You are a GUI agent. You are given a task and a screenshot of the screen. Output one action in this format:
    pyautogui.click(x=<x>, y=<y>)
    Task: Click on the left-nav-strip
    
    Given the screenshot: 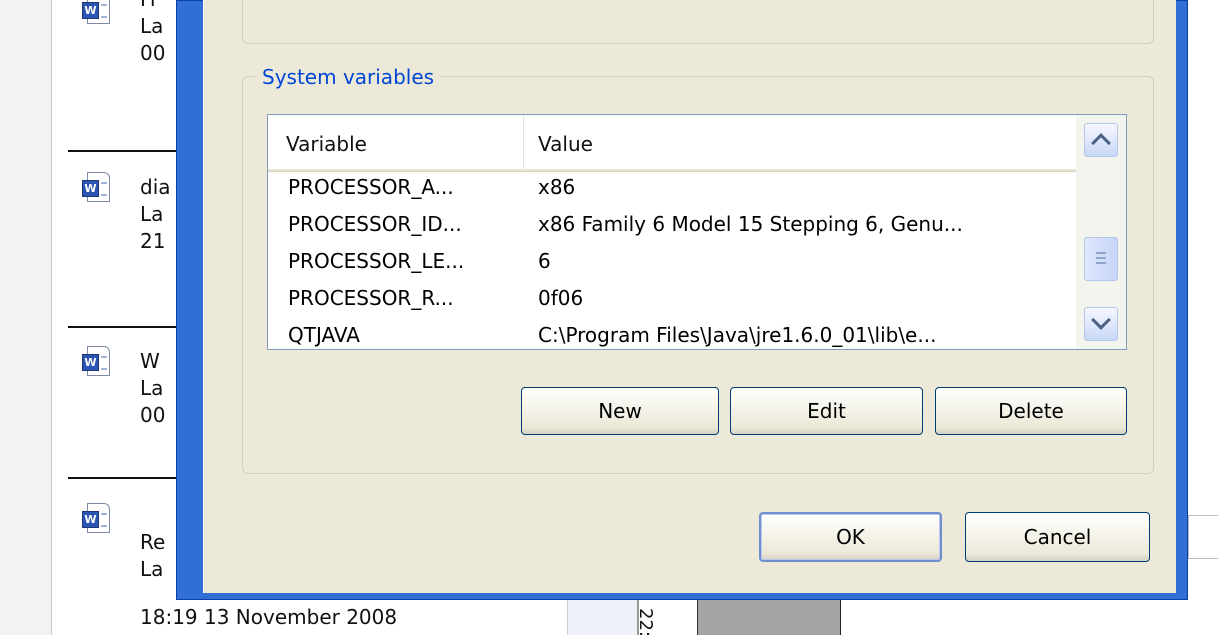 What is the action you would take?
    pyautogui.click(x=26, y=317)
    